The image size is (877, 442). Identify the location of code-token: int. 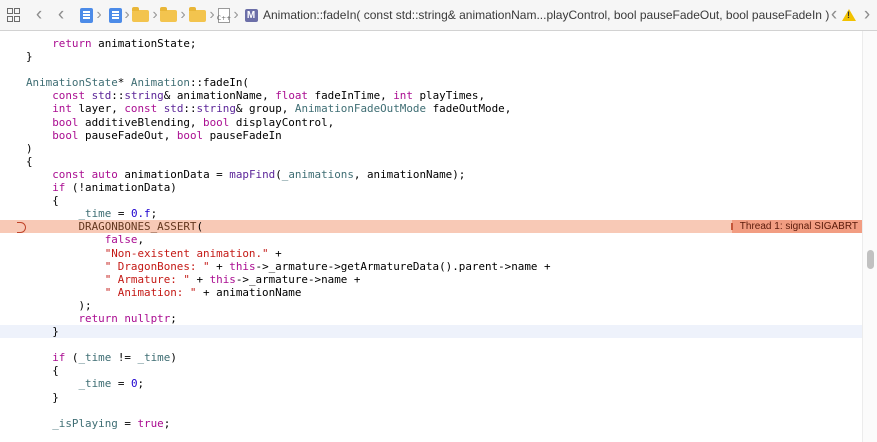
(62, 109).